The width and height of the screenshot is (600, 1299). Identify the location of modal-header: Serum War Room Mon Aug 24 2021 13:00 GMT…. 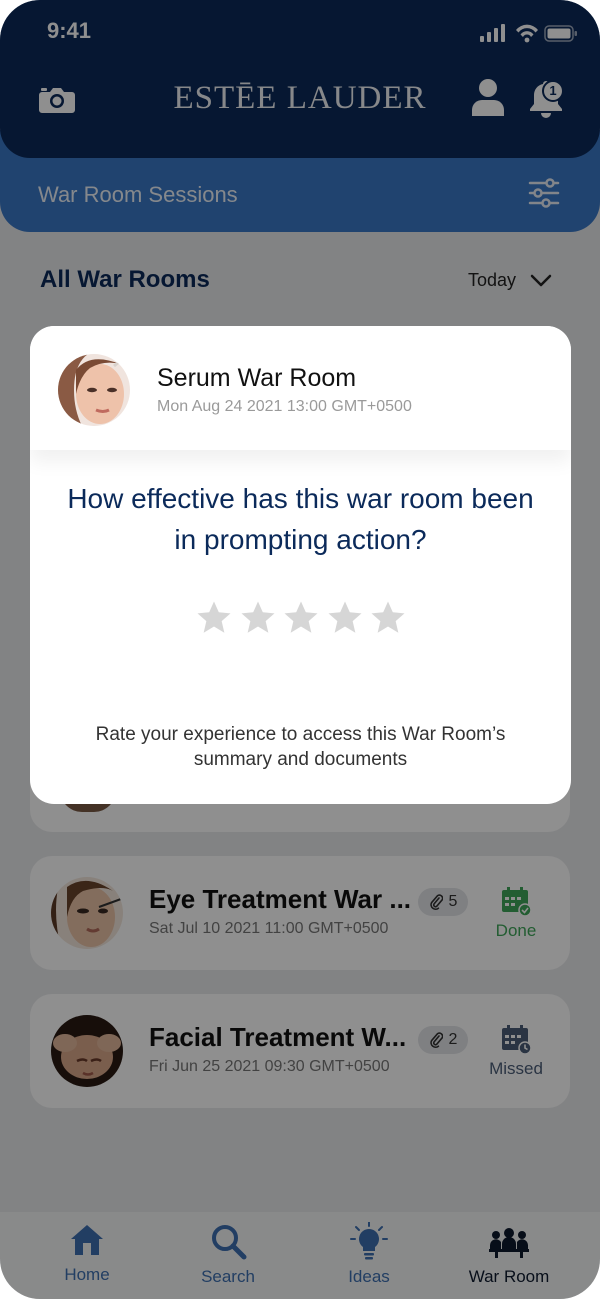
(300, 388).